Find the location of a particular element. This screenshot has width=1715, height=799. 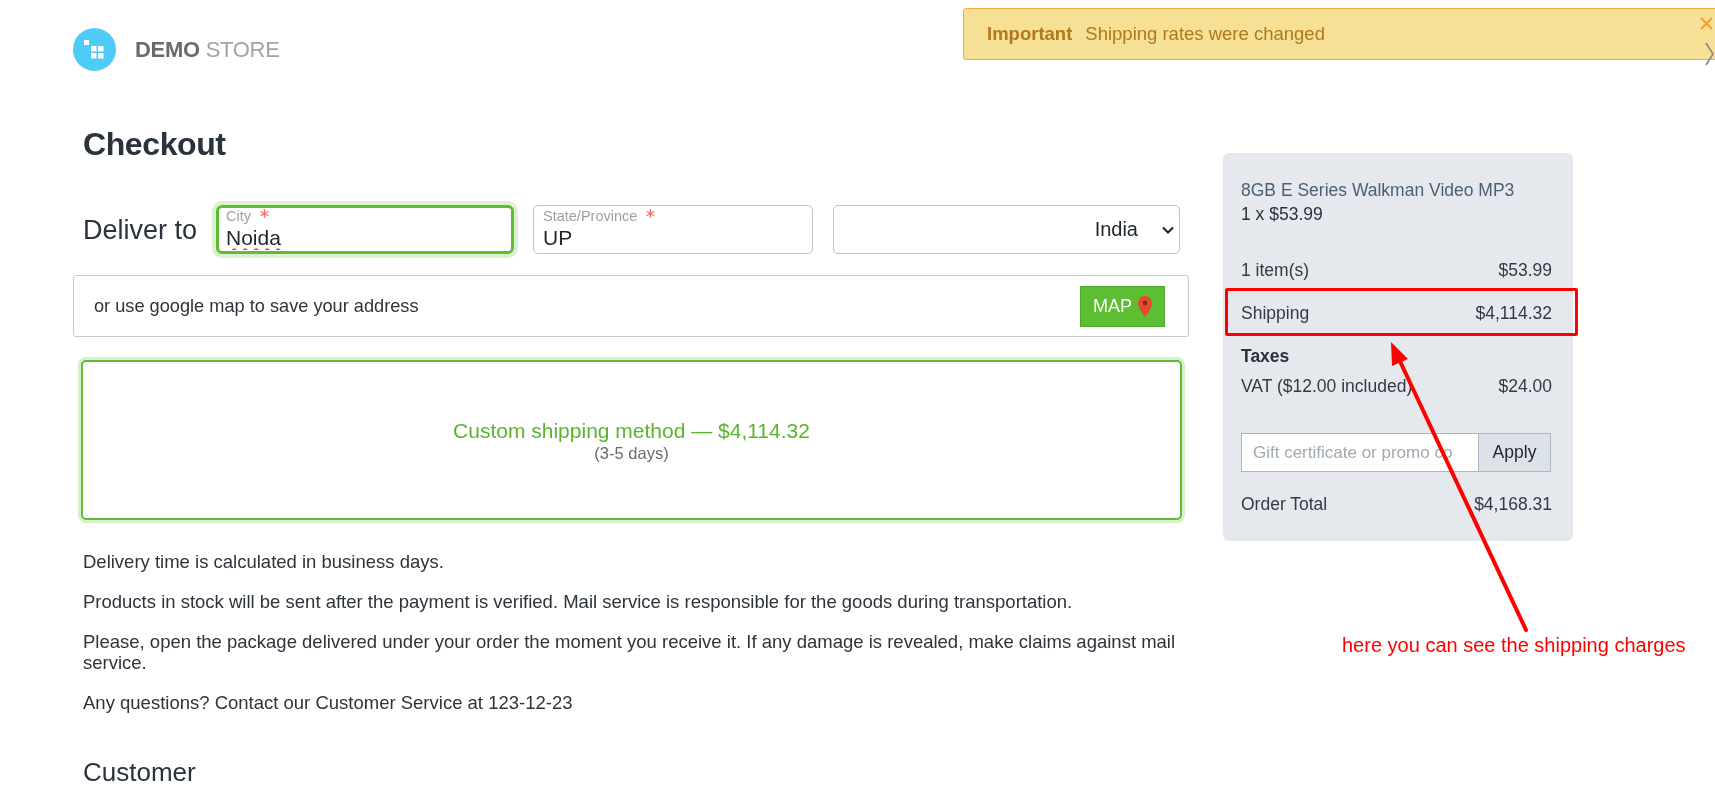

field-label: State/Province is located at coordinates (590, 216).